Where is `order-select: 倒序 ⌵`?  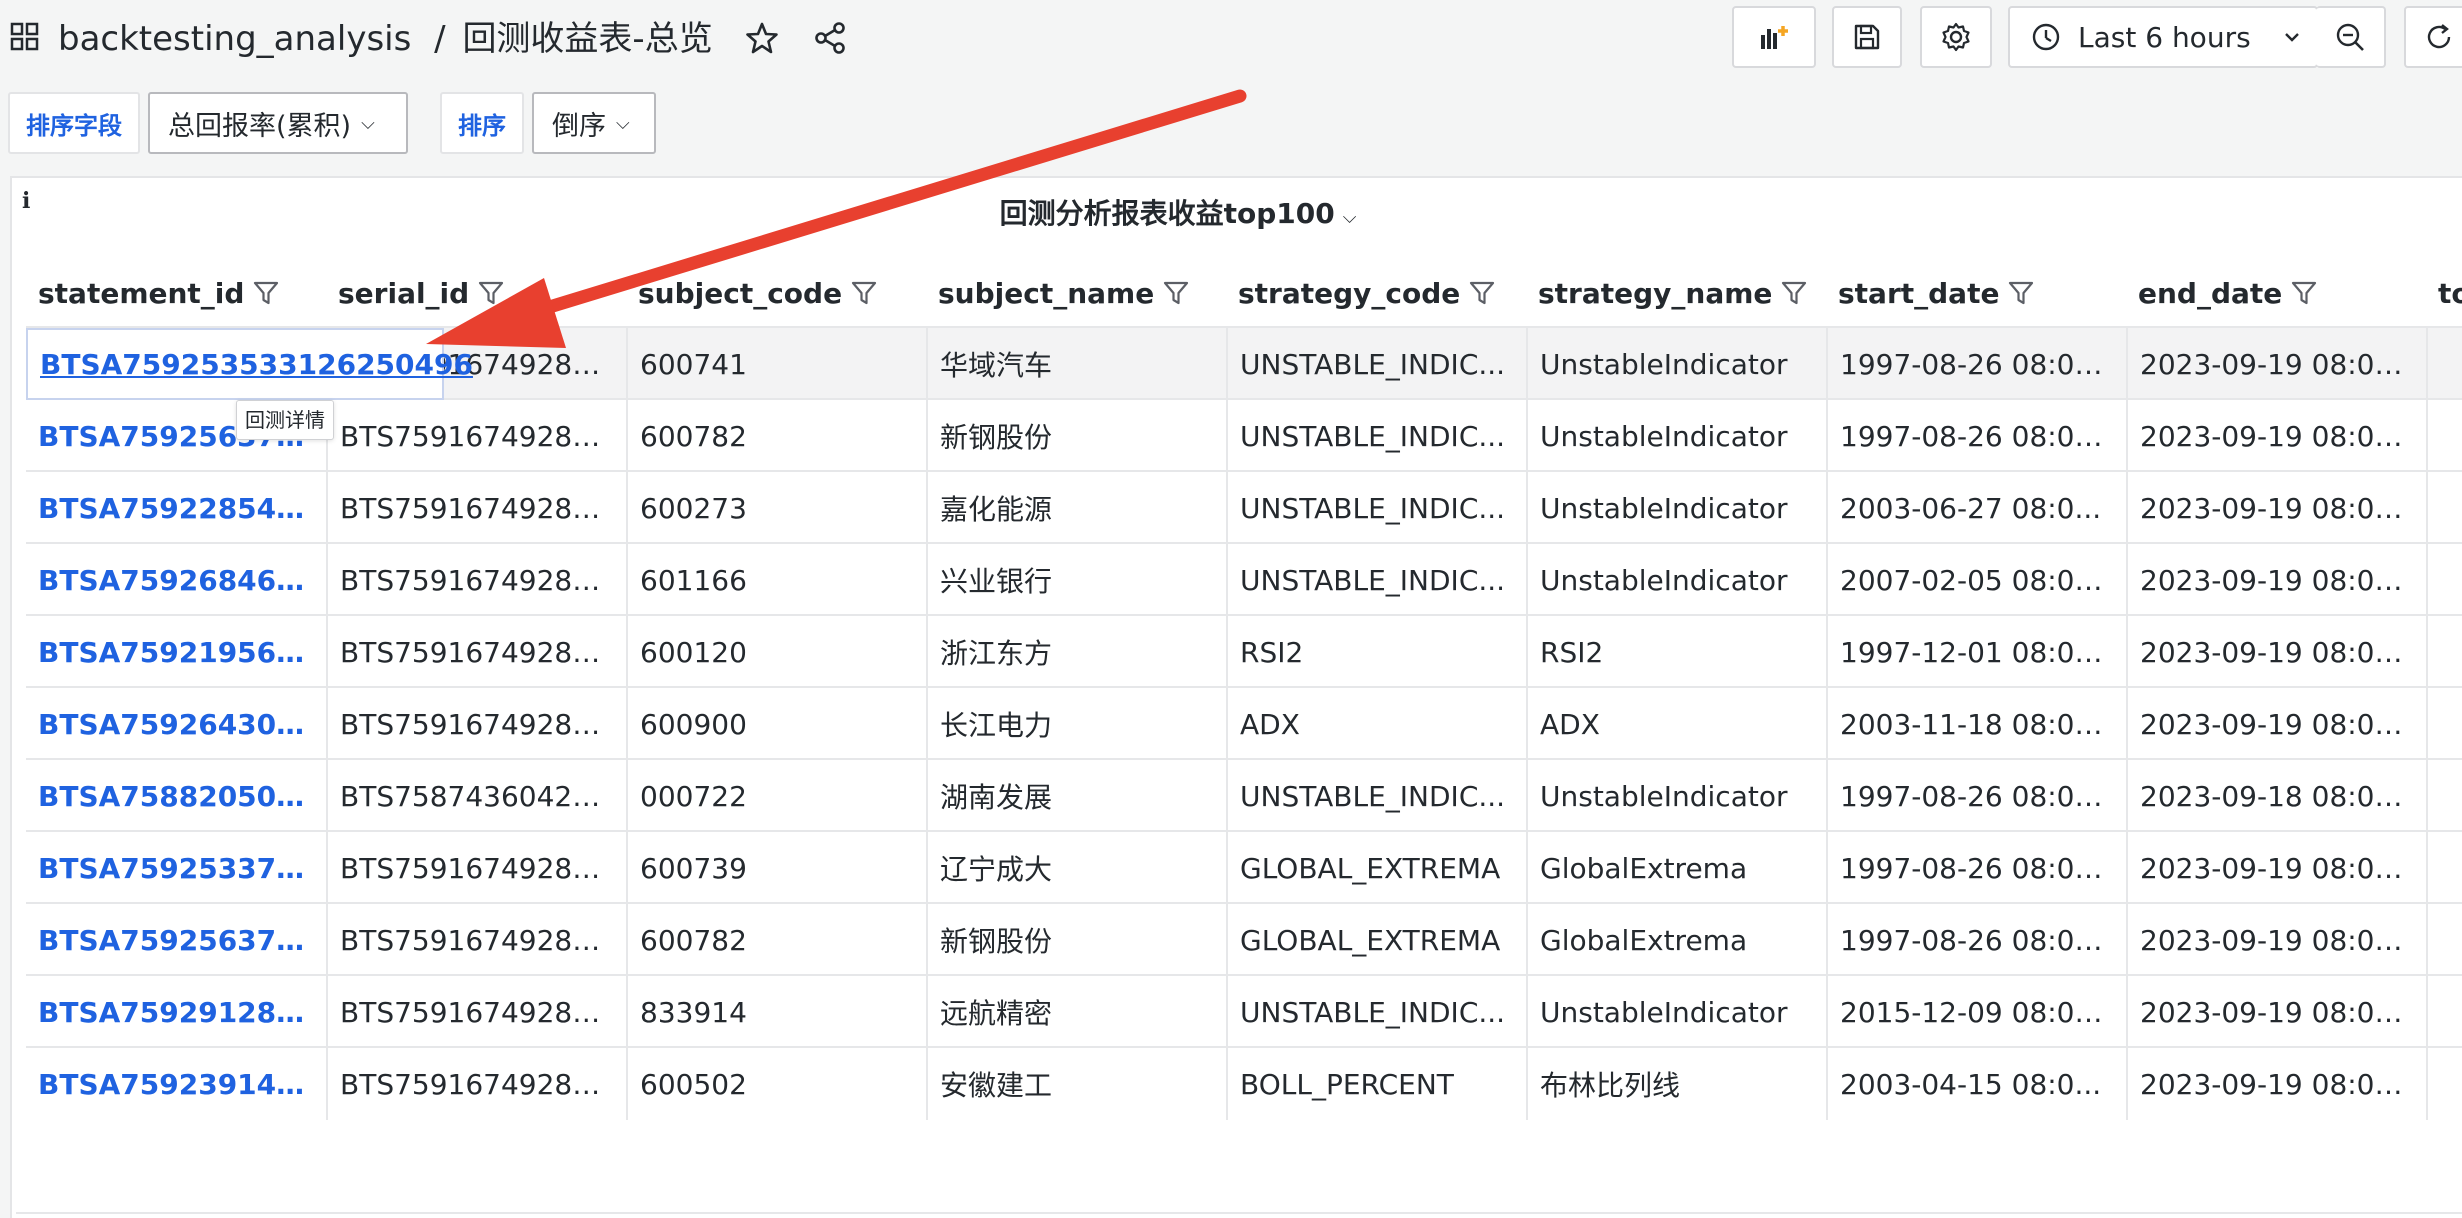 order-select: 倒序 ⌵ is located at coordinates (594, 123).